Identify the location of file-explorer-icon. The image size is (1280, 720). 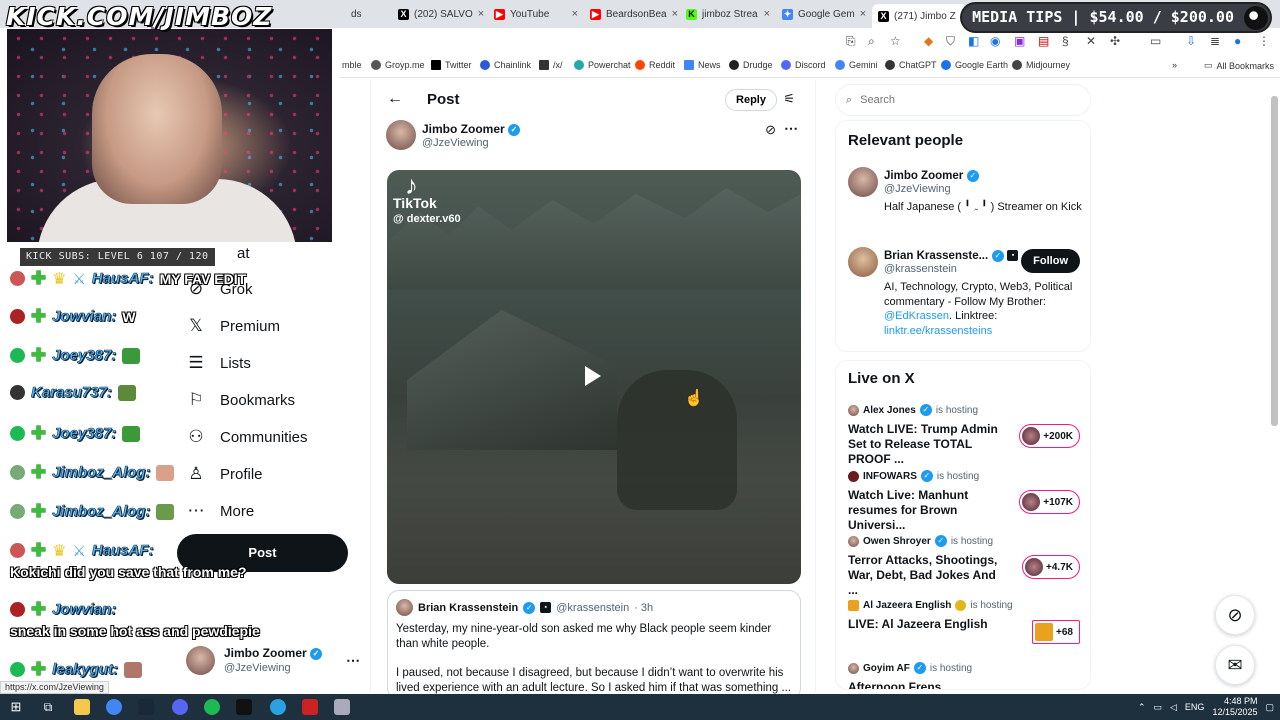
(82, 707).